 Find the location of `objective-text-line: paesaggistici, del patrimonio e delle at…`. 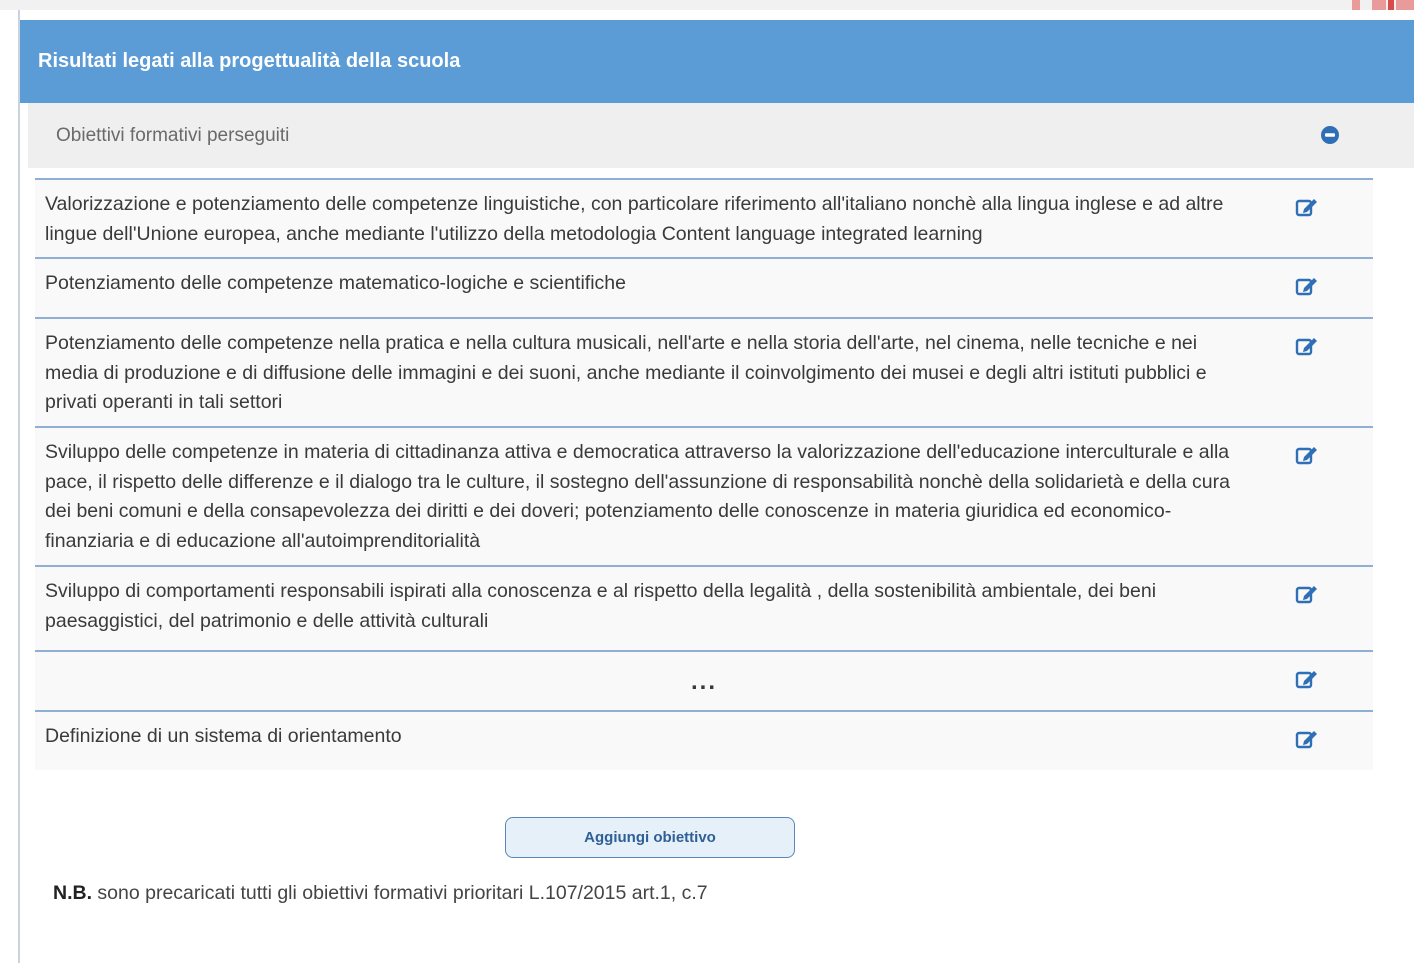

objective-text-line: paesaggistici, del patrimonio e delle at… is located at coordinates (267, 620).